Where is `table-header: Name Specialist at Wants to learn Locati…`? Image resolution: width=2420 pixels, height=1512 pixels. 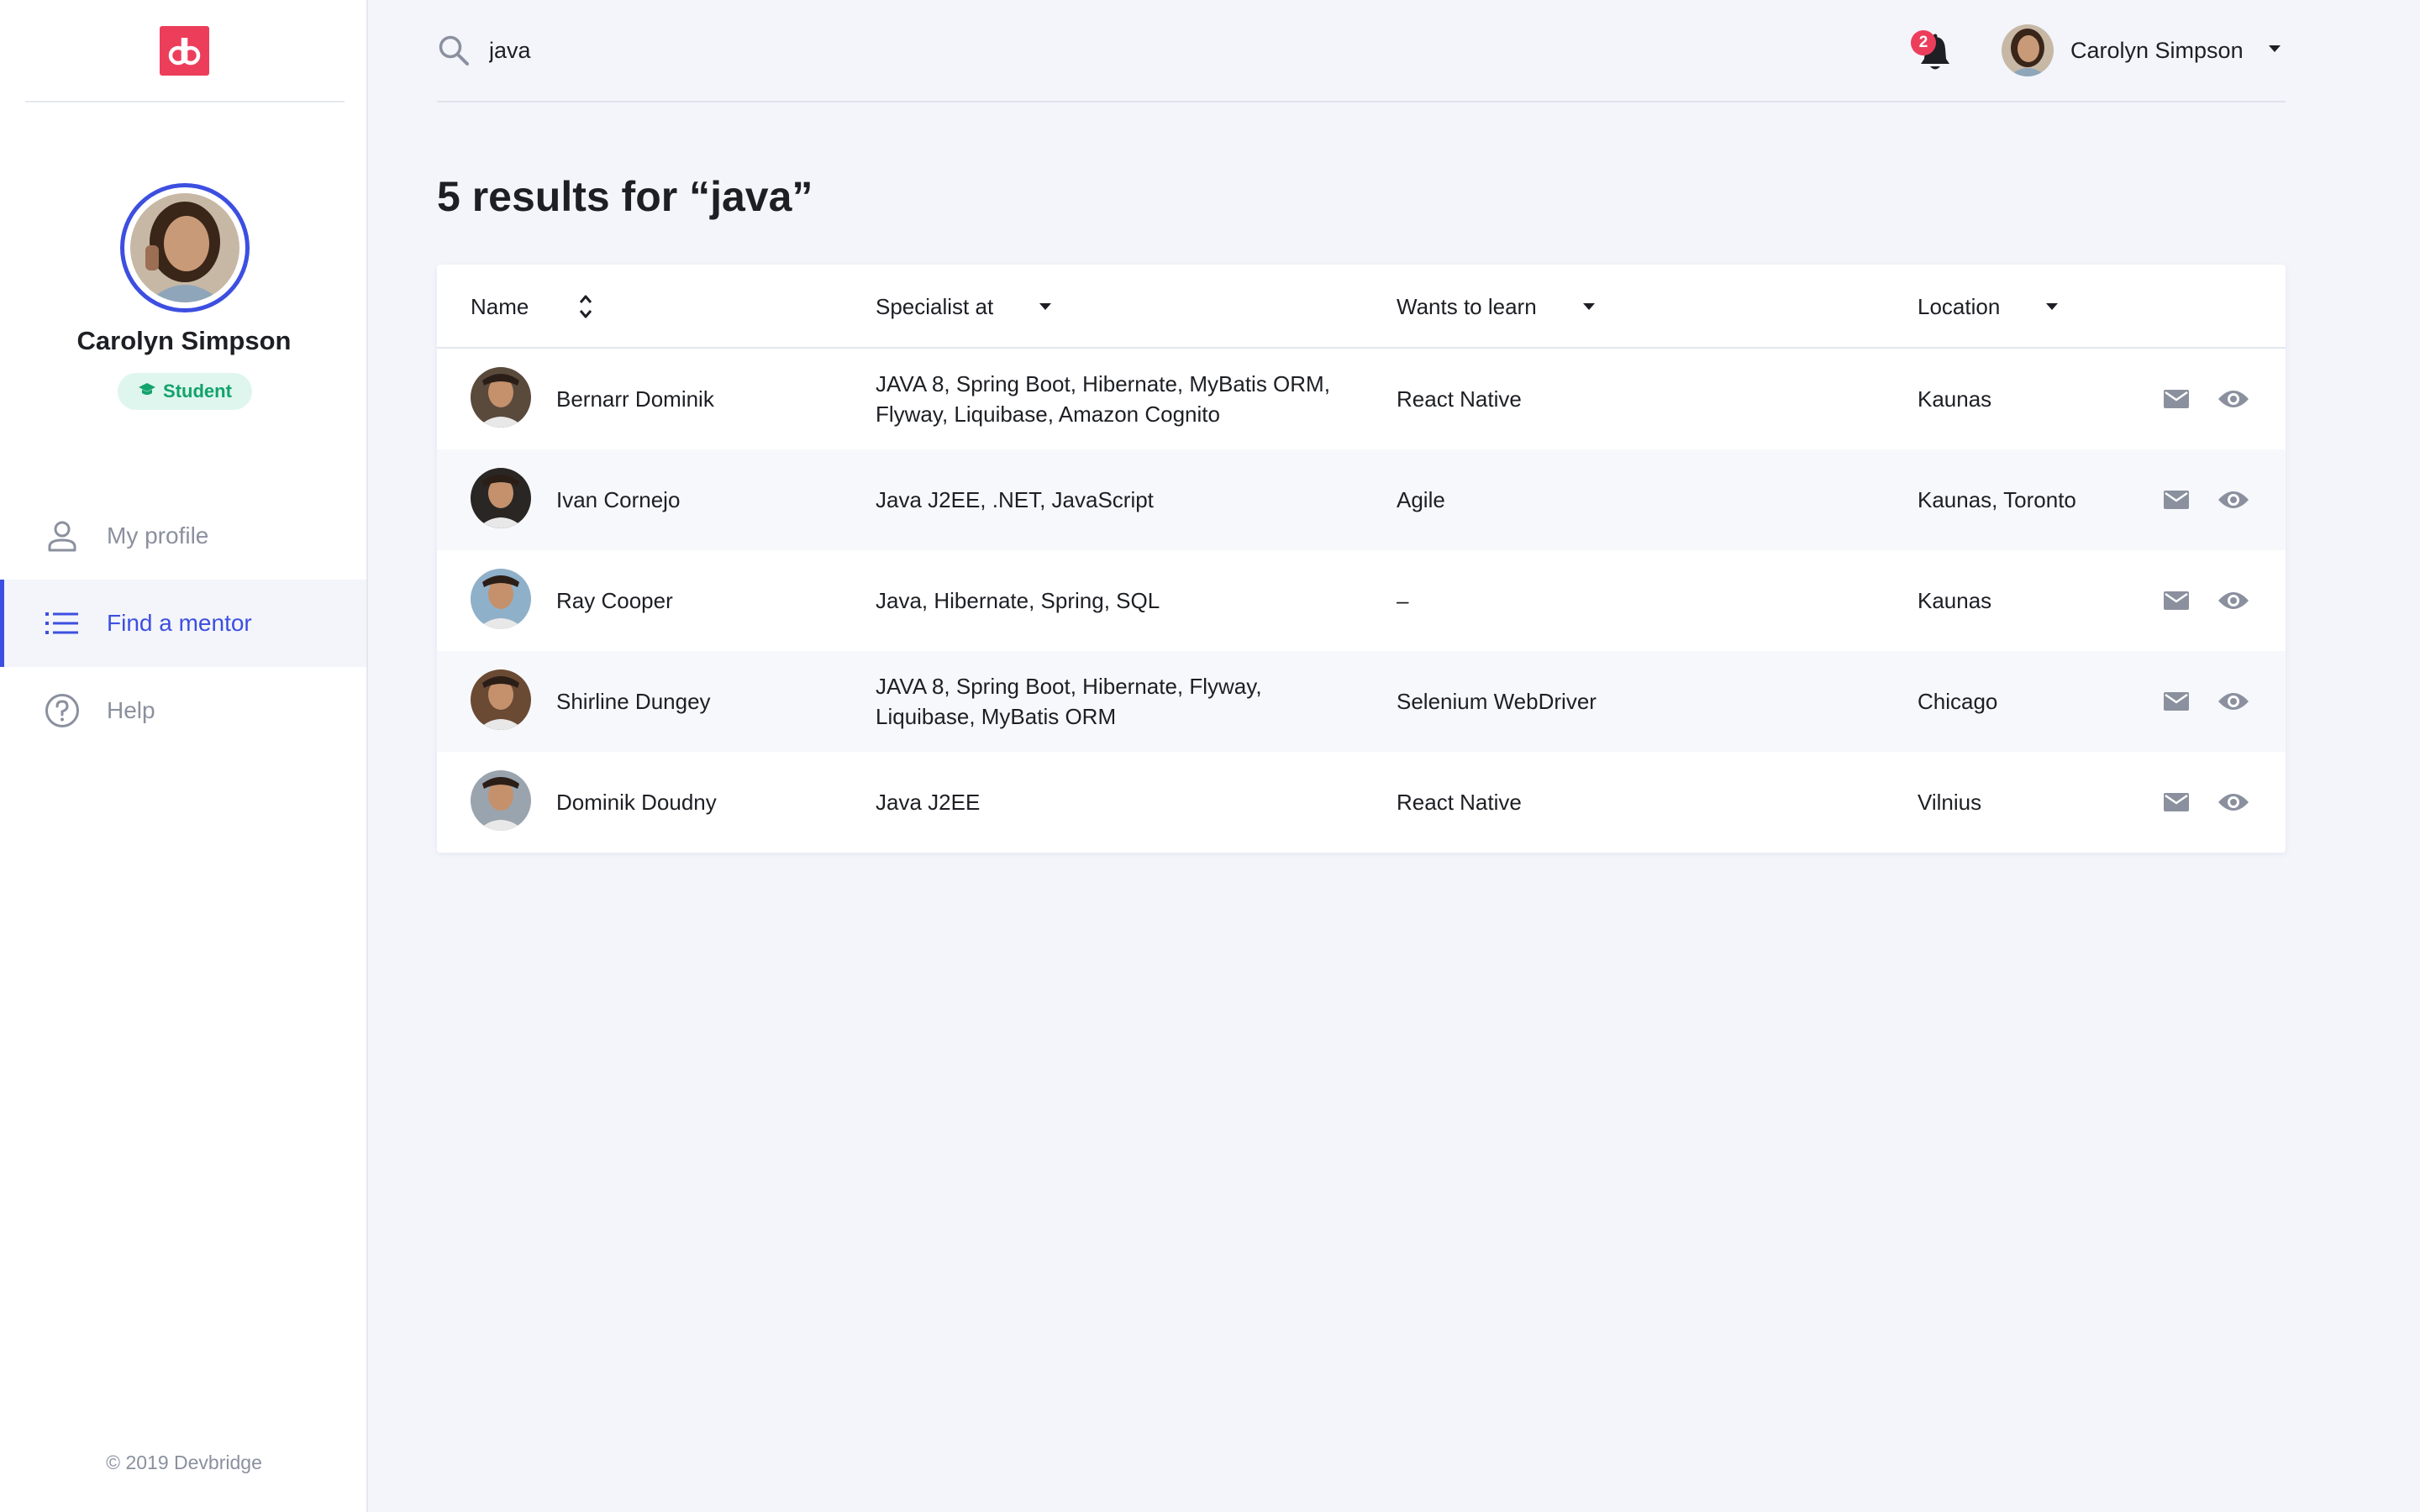
table-header: Name Specialist at Wants to learn Locati… is located at coordinates (1361, 307).